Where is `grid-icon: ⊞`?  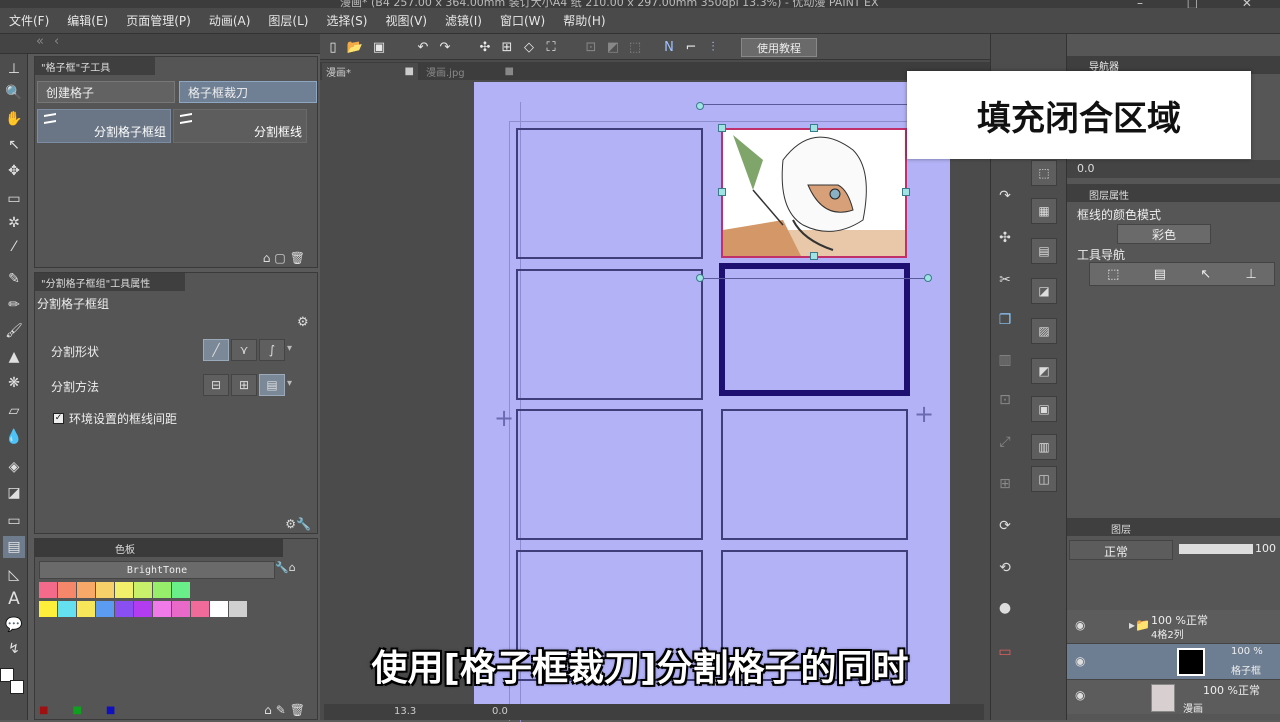
grid-icon: ⊞ is located at coordinates (1005, 484).